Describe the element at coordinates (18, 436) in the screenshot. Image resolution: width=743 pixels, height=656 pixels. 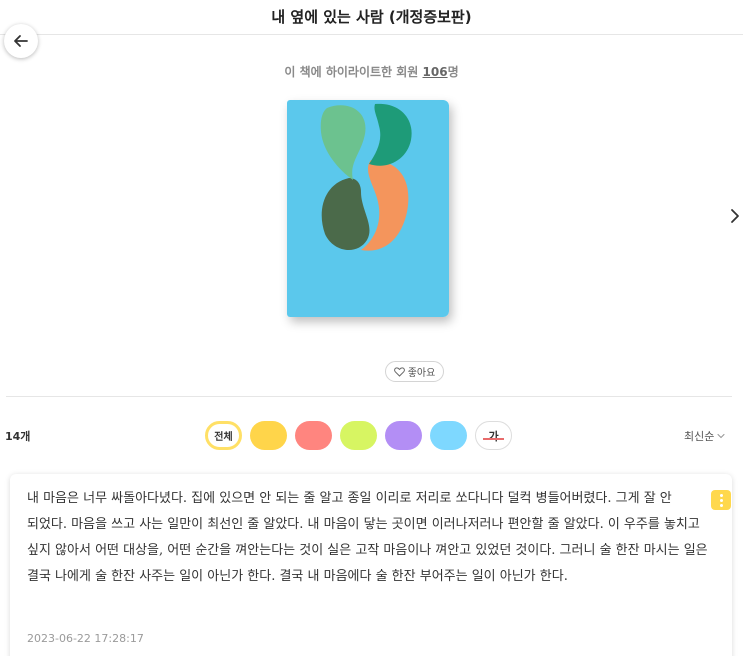
I see `highlight-list-count: 14개` at that location.